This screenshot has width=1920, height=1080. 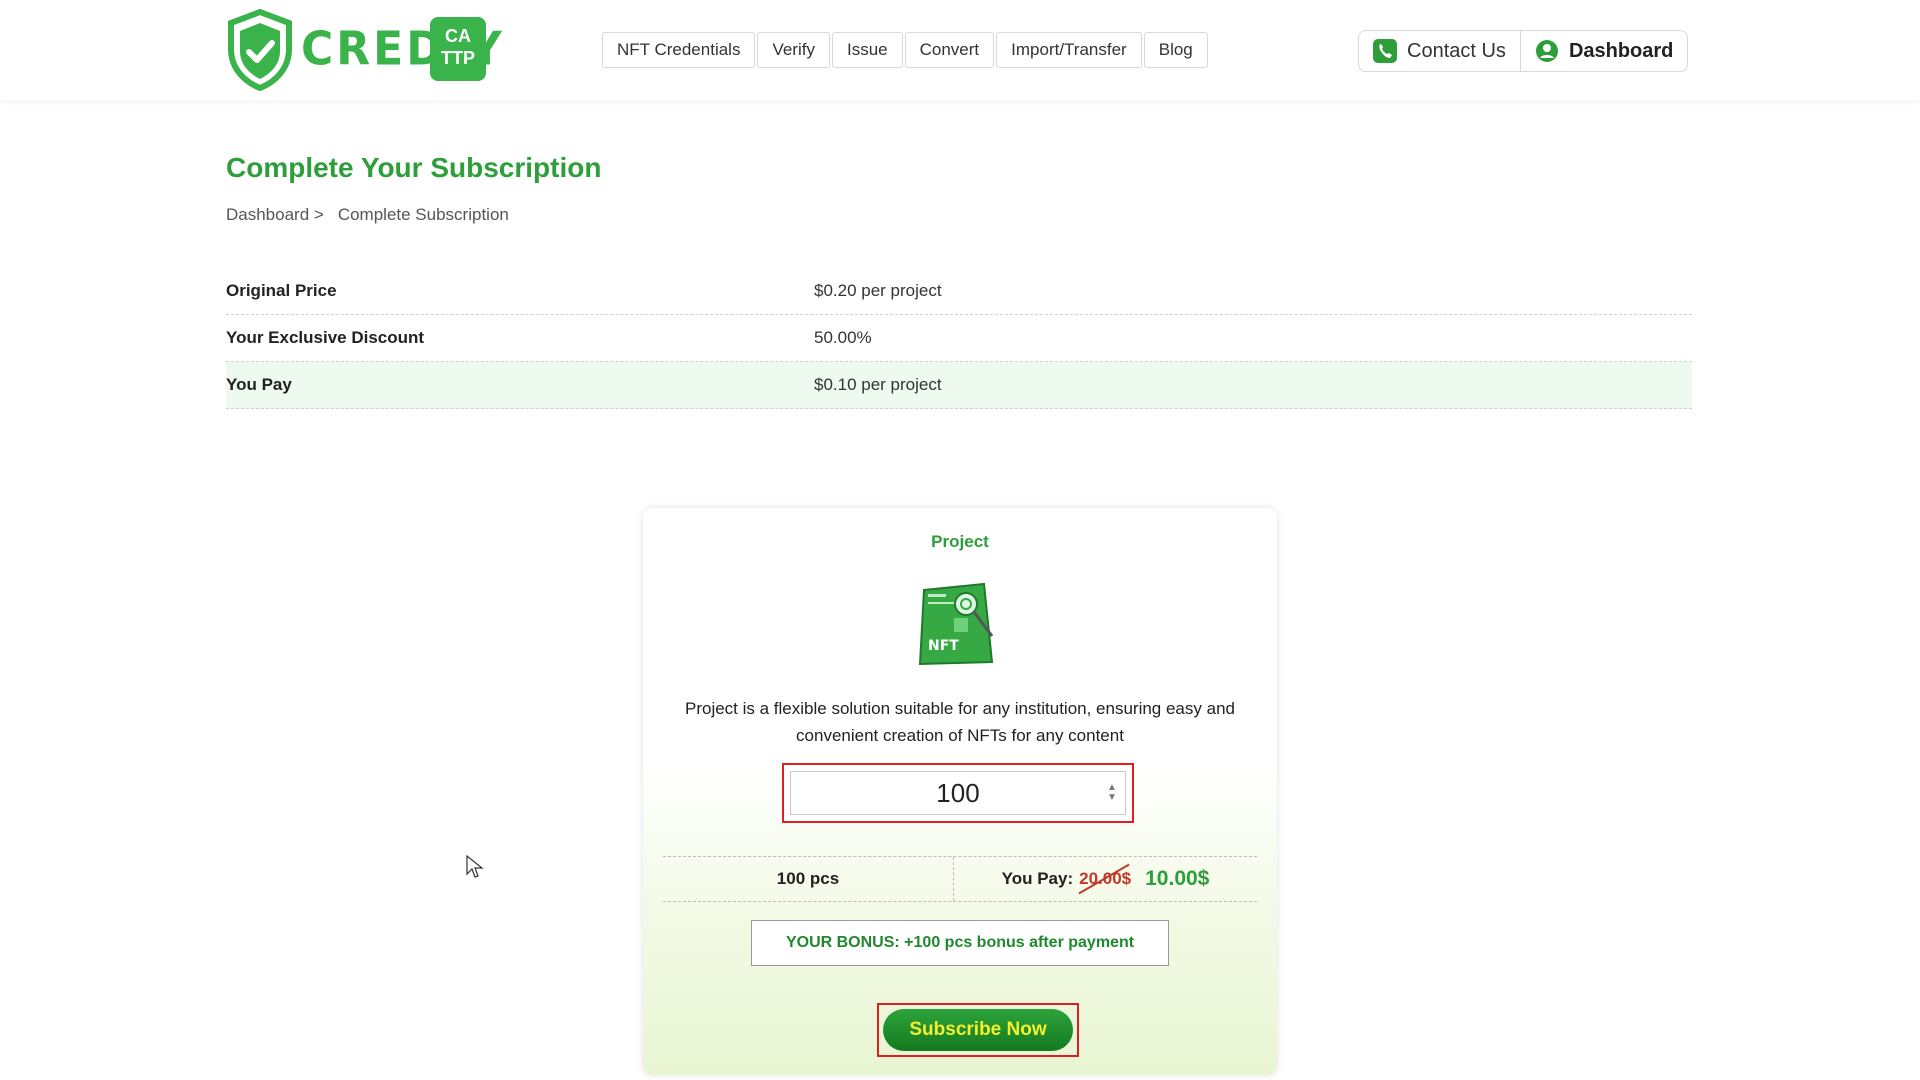 I want to click on chevron-down-icon: ▼, so click(x=1112, y=798).